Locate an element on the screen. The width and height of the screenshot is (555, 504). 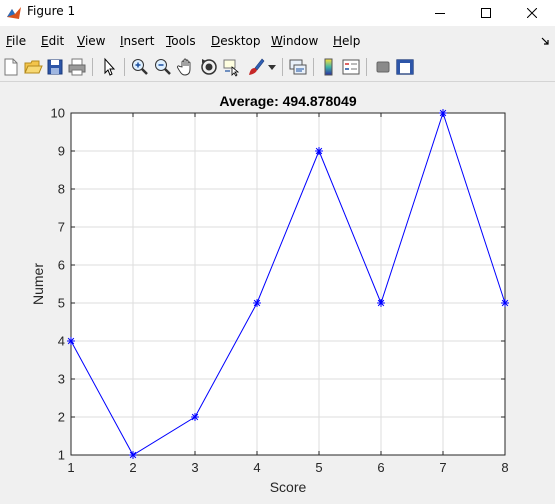
menu-label: nsert is located at coordinates (139, 41).